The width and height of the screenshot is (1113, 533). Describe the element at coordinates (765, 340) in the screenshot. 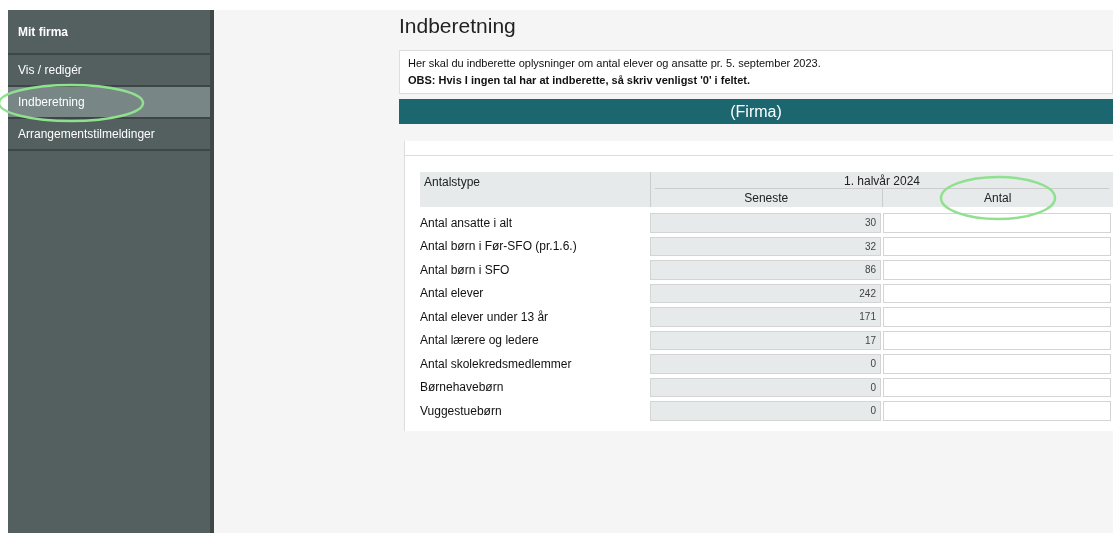

I see `latest-value-cell: 17` at that location.